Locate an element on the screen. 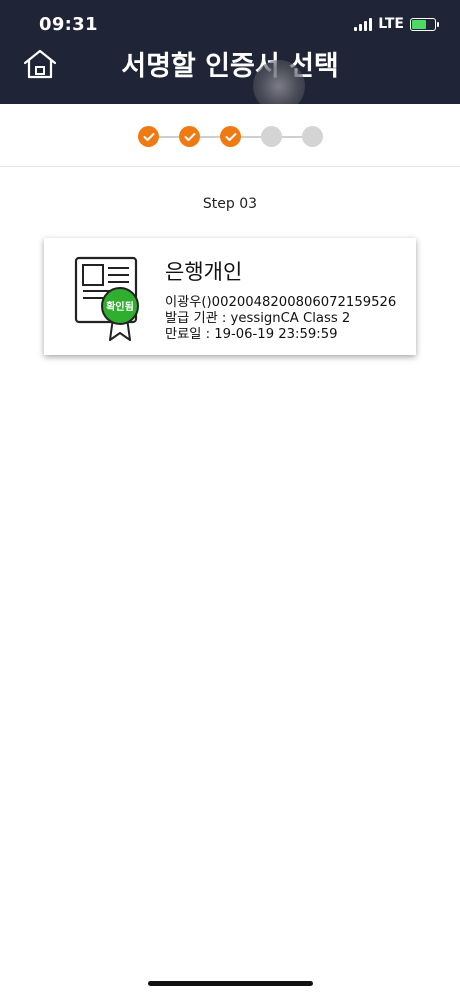 Image resolution: width=460 pixels, height=996 pixels. status-indicators: LTE is located at coordinates (396, 24).